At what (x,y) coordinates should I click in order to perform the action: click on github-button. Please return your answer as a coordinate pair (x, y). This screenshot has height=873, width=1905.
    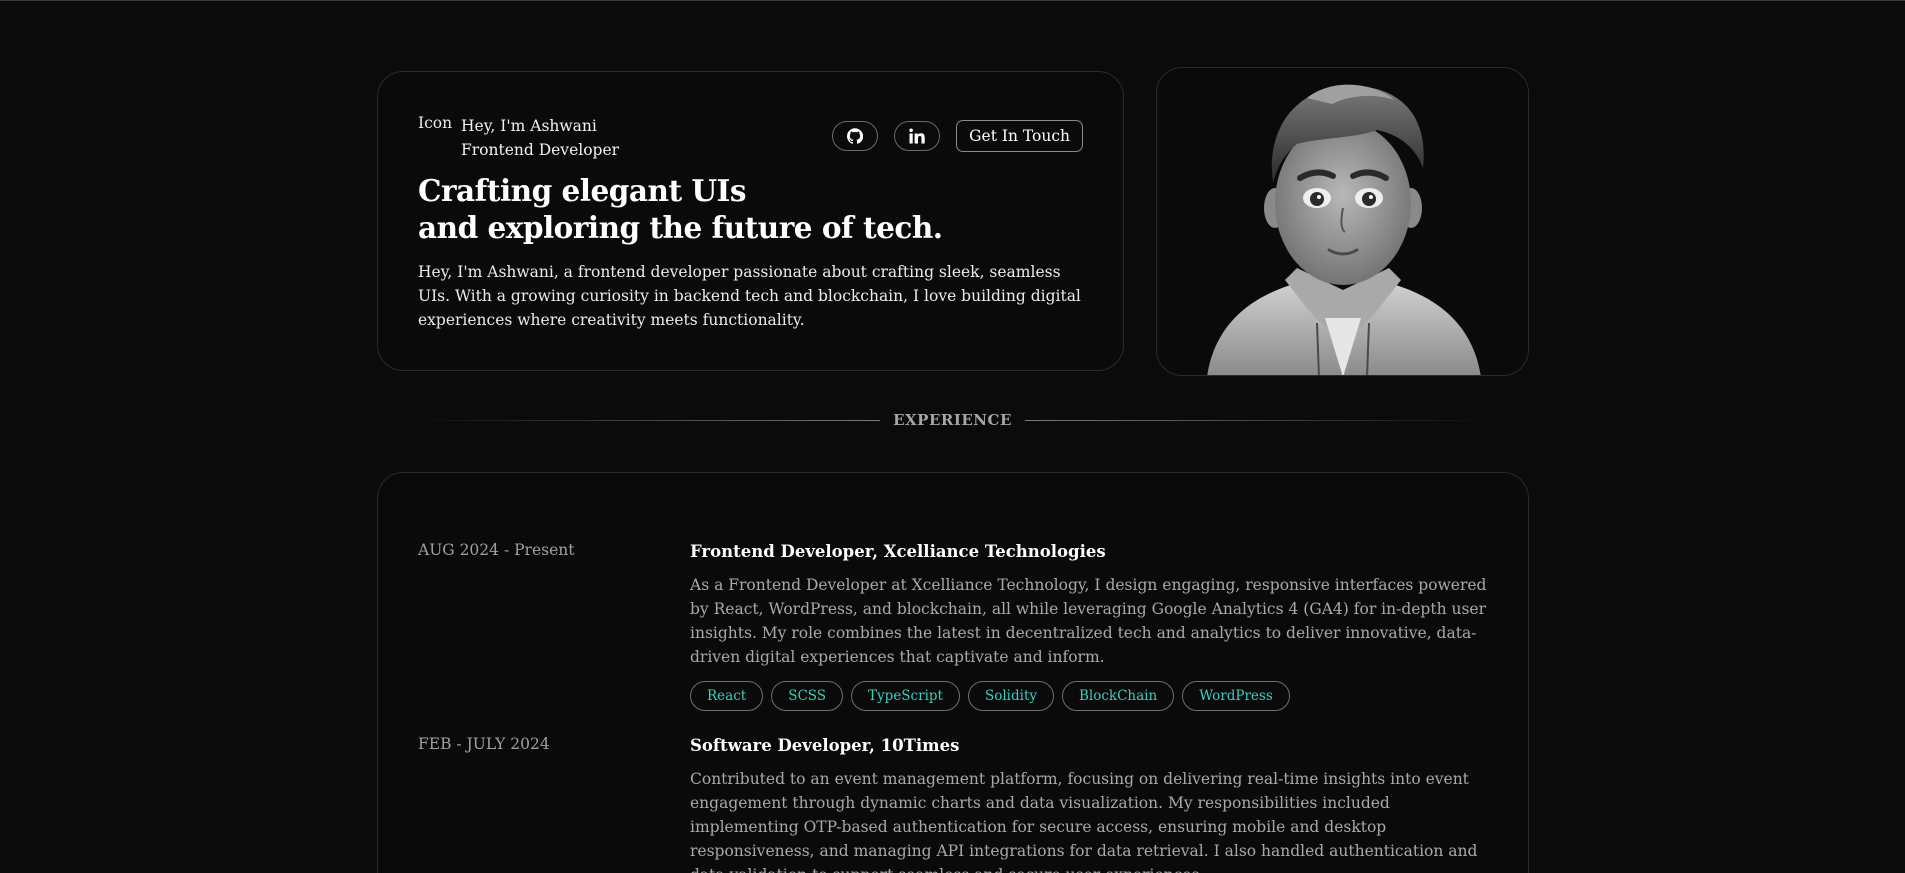
    Looking at the image, I should click on (855, 136).